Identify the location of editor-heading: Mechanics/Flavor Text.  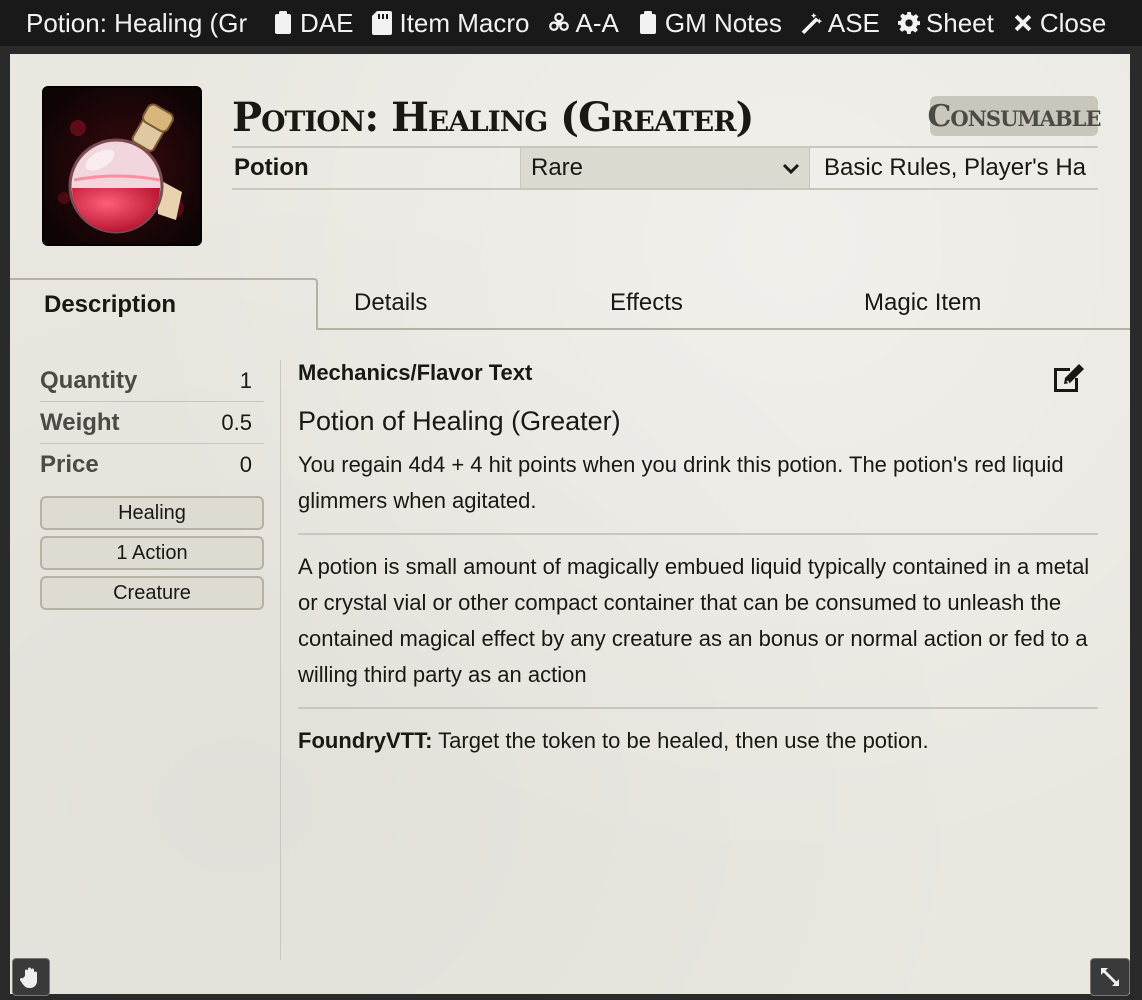
(415, 372).